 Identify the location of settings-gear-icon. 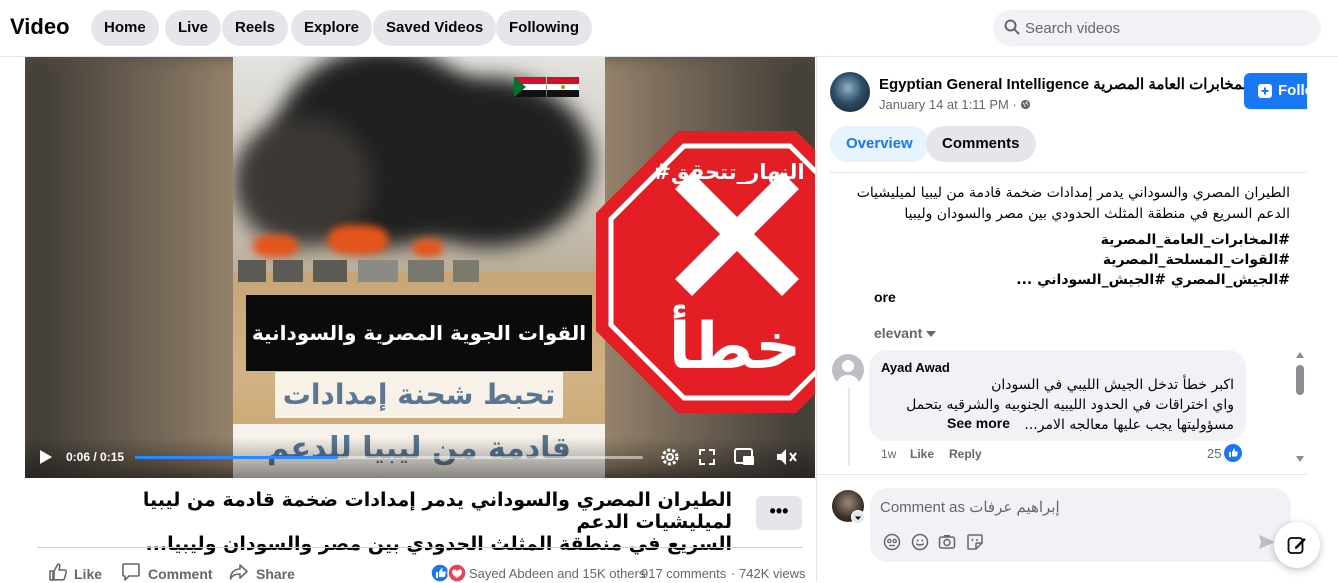
(670, 457).